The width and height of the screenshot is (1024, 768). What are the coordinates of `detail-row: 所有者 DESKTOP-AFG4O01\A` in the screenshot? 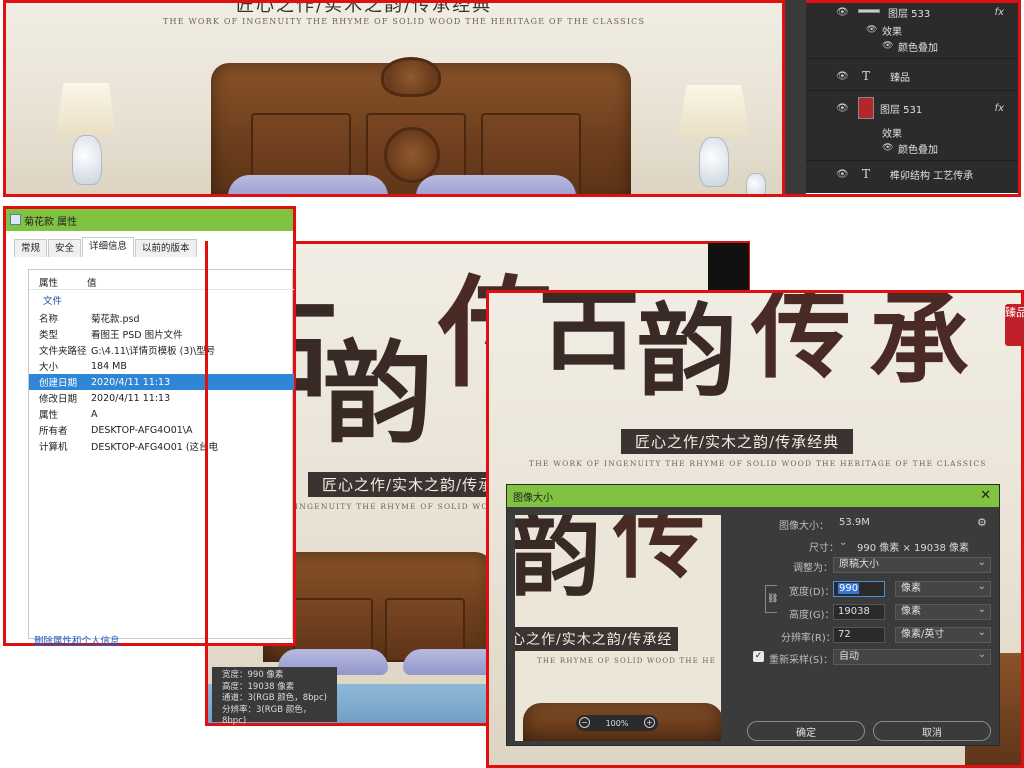 It's located at (161, 430).